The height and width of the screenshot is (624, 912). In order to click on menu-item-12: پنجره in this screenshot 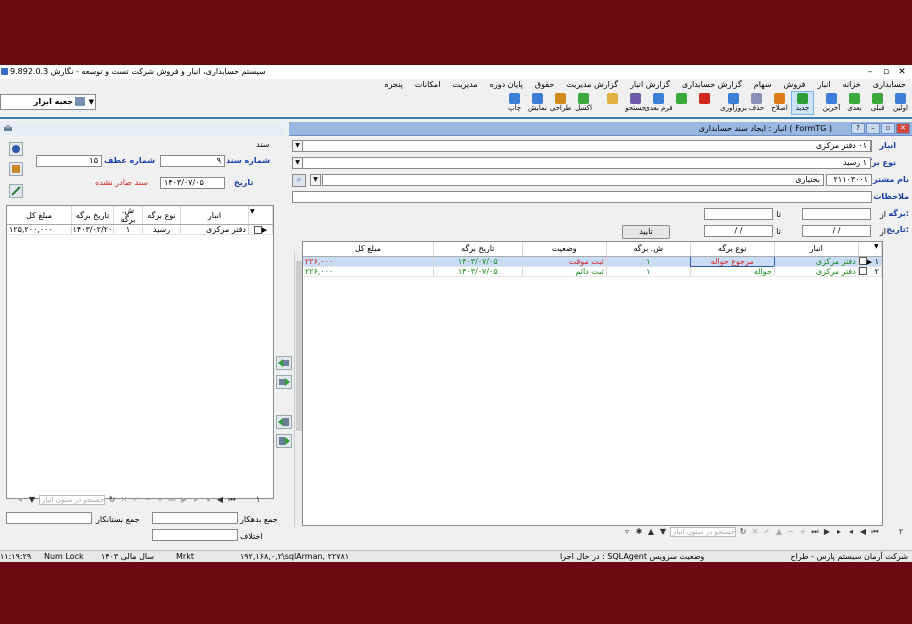, I will do `click(393, 85)`.